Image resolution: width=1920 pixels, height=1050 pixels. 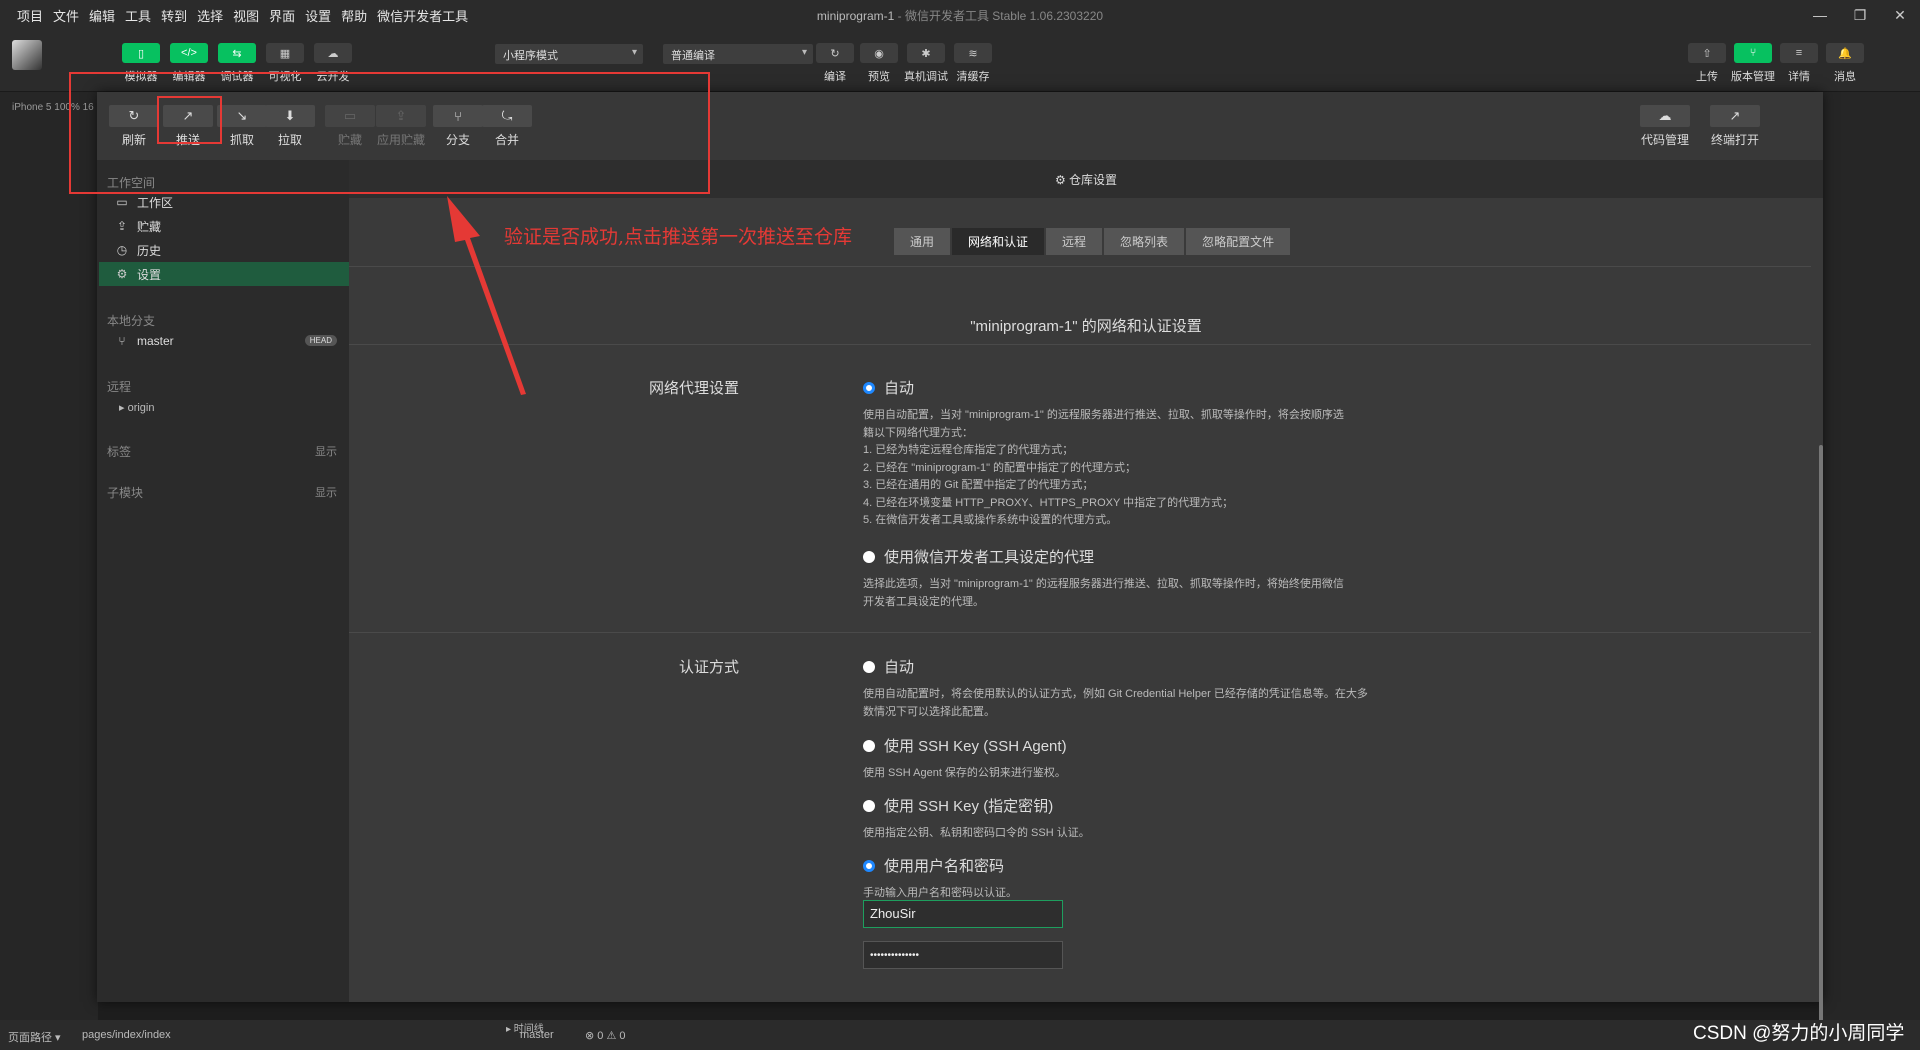 What do you see at coordinates (1753, 53) in the screenshot?
I see `branch-icon: ⑂` at bounding box center [1753, 53].